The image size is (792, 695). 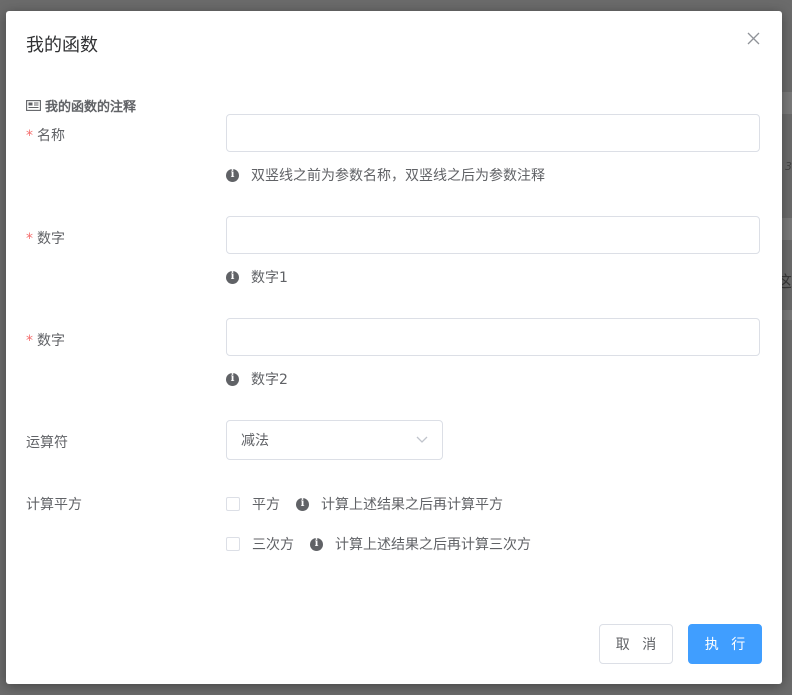 What do you see at coordinates (47, 443) in the screenshot?
I see `operator-label: 运算符` at bounding box center [47, 443].